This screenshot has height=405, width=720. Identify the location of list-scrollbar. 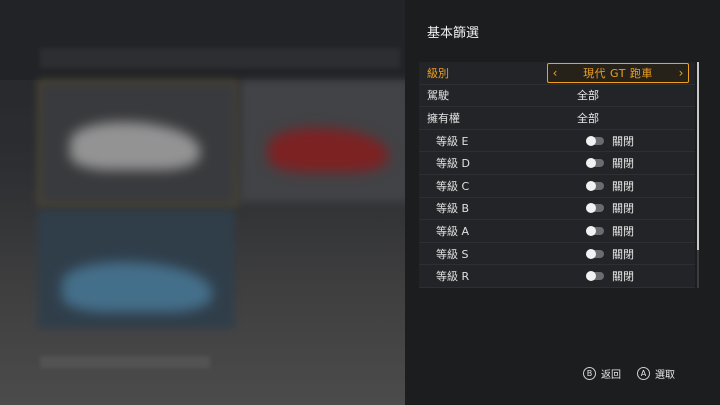
(698, 175).